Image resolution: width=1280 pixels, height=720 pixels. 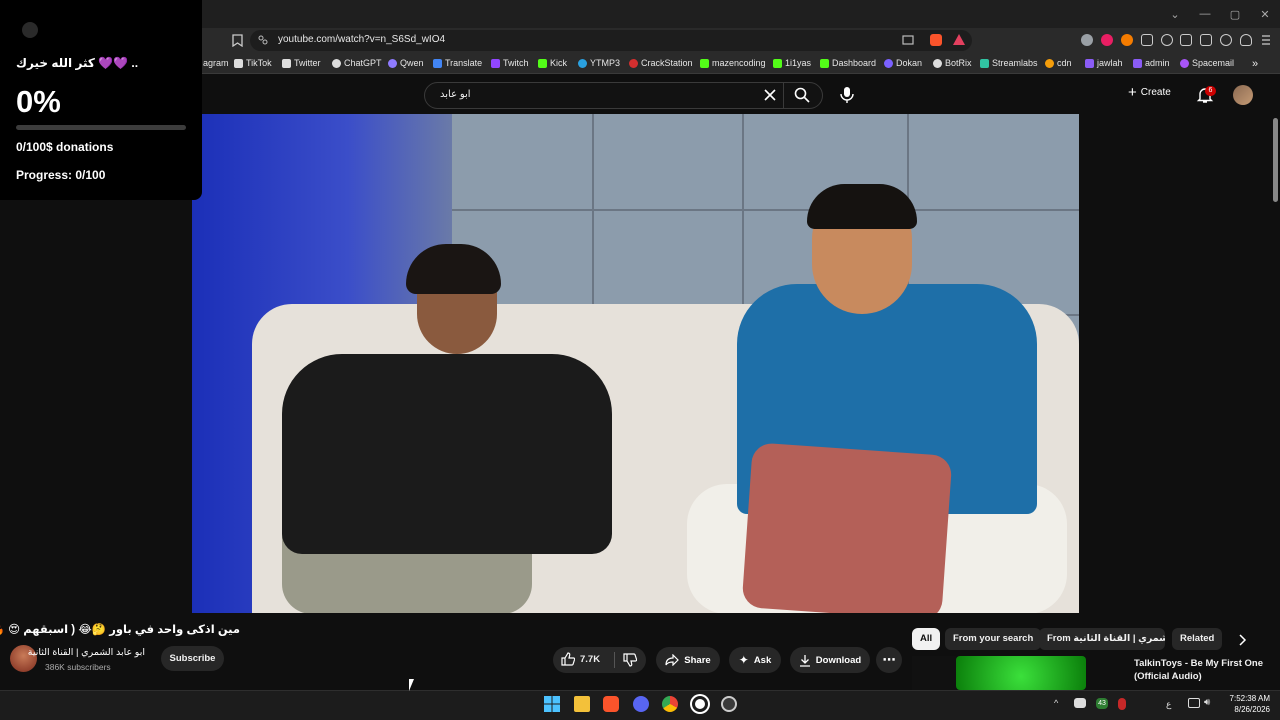 I want to click on search-icon, so click(x=802, y=95).